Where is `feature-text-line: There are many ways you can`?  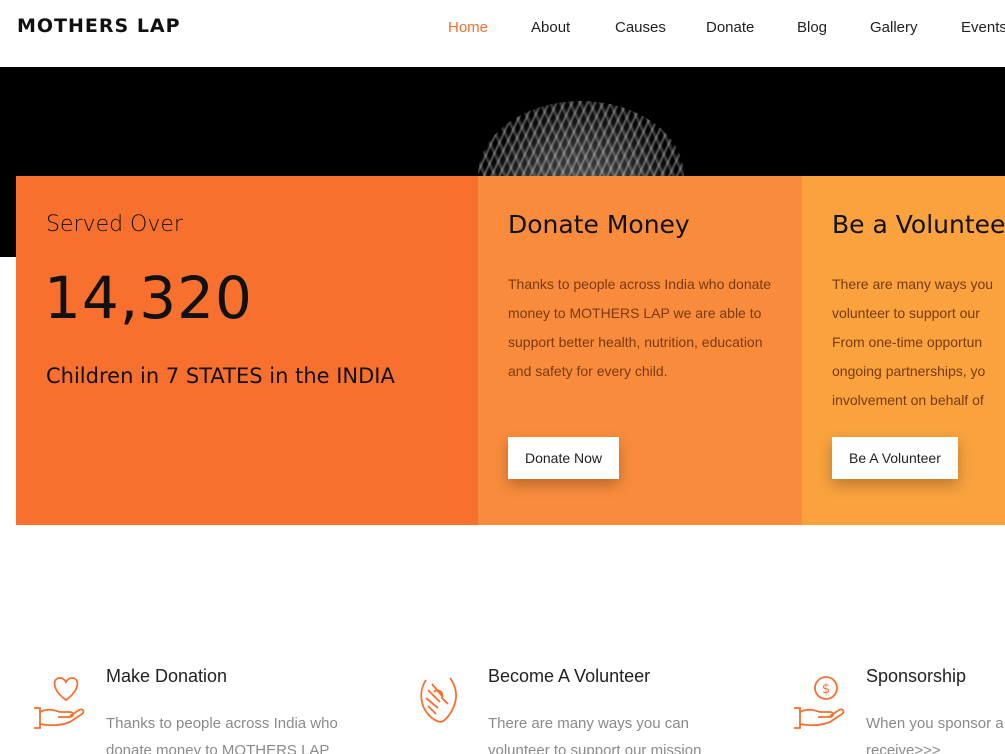
feature-text-line: There are many ways you can is located at coordinates (588, 723).